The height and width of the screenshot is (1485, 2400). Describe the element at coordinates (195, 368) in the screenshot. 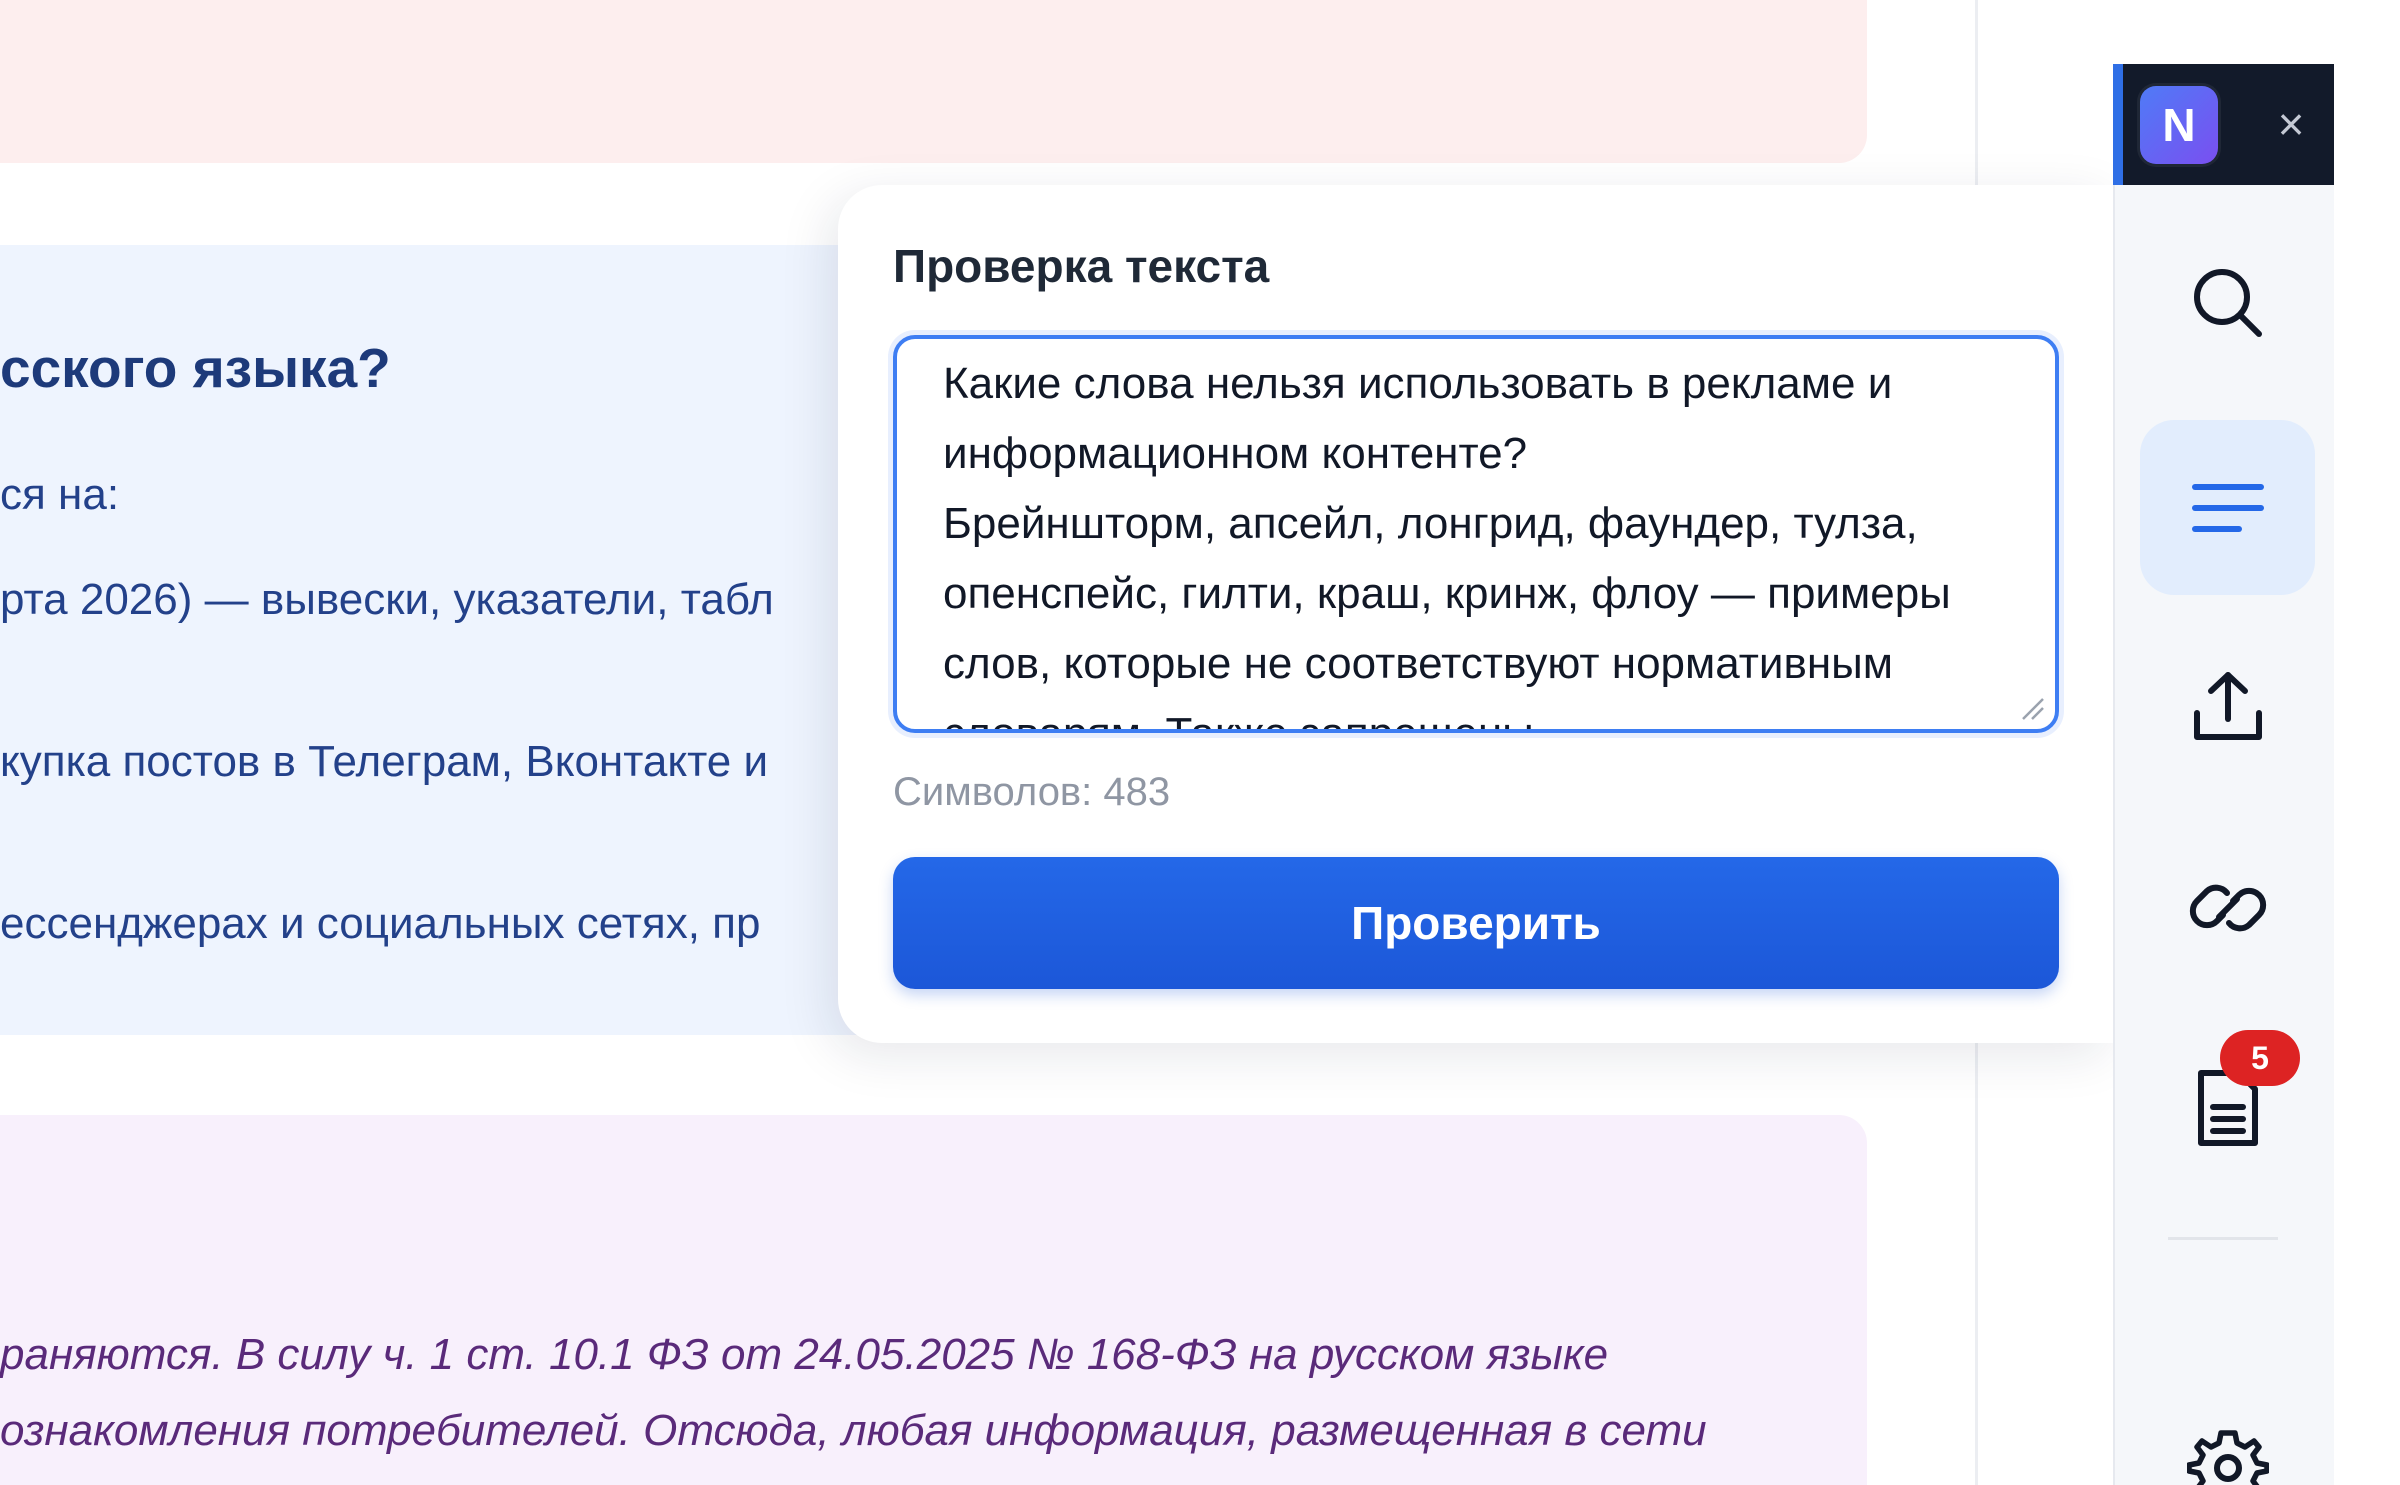

I see `article-heading: сского языка?` at that location.